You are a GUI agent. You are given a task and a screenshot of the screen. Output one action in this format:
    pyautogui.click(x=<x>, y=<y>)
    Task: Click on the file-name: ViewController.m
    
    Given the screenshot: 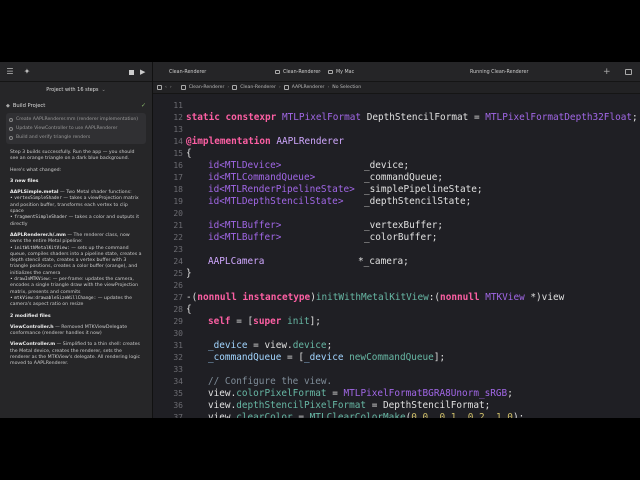 What is the action you would take?
    pyautogui.click(x=33, y=345)
    